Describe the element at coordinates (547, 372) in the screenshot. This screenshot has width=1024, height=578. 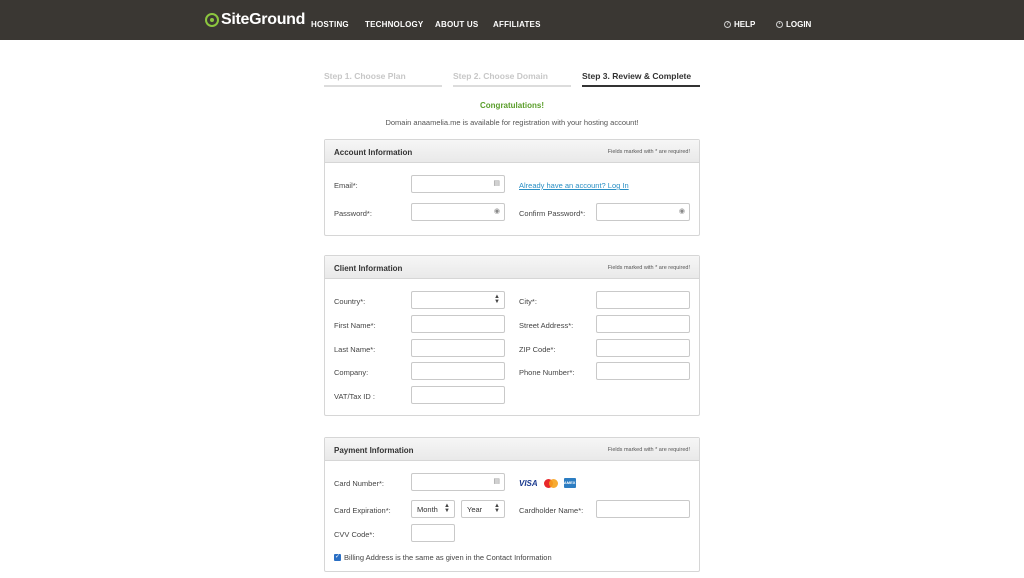
I see `phone-number-label: Phone Number*:` at that location.